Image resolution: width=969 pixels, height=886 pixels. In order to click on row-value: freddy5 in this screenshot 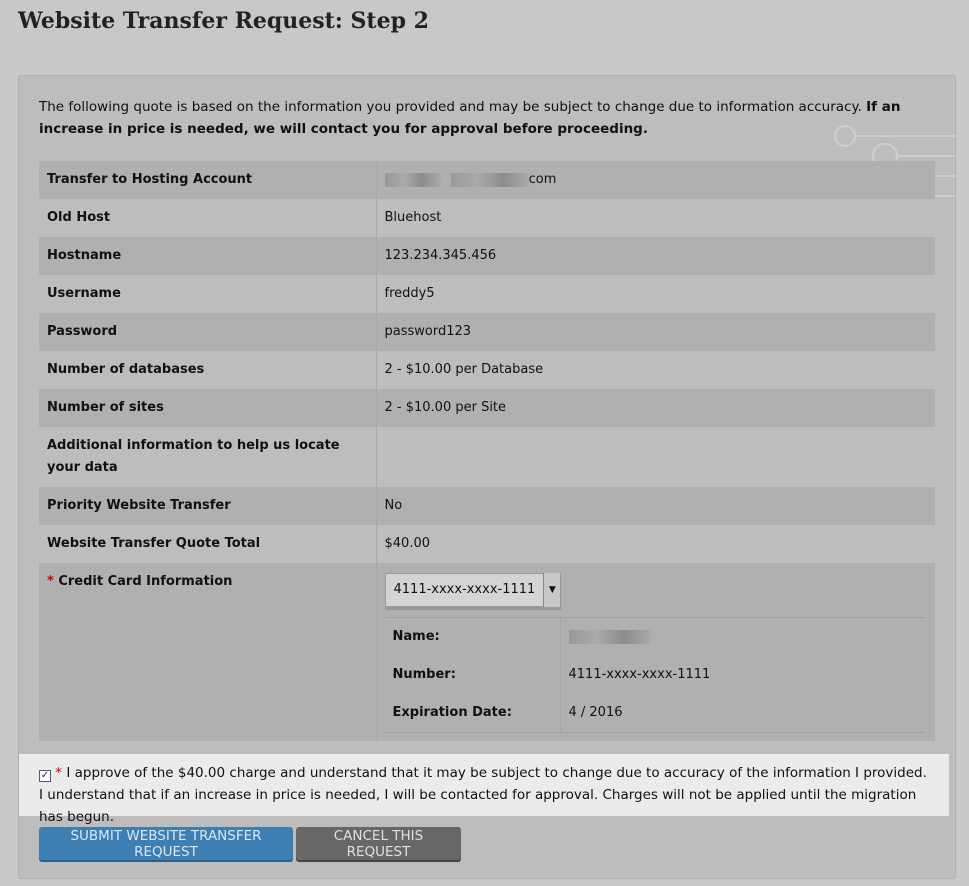, I will do `click(409, 293)`.